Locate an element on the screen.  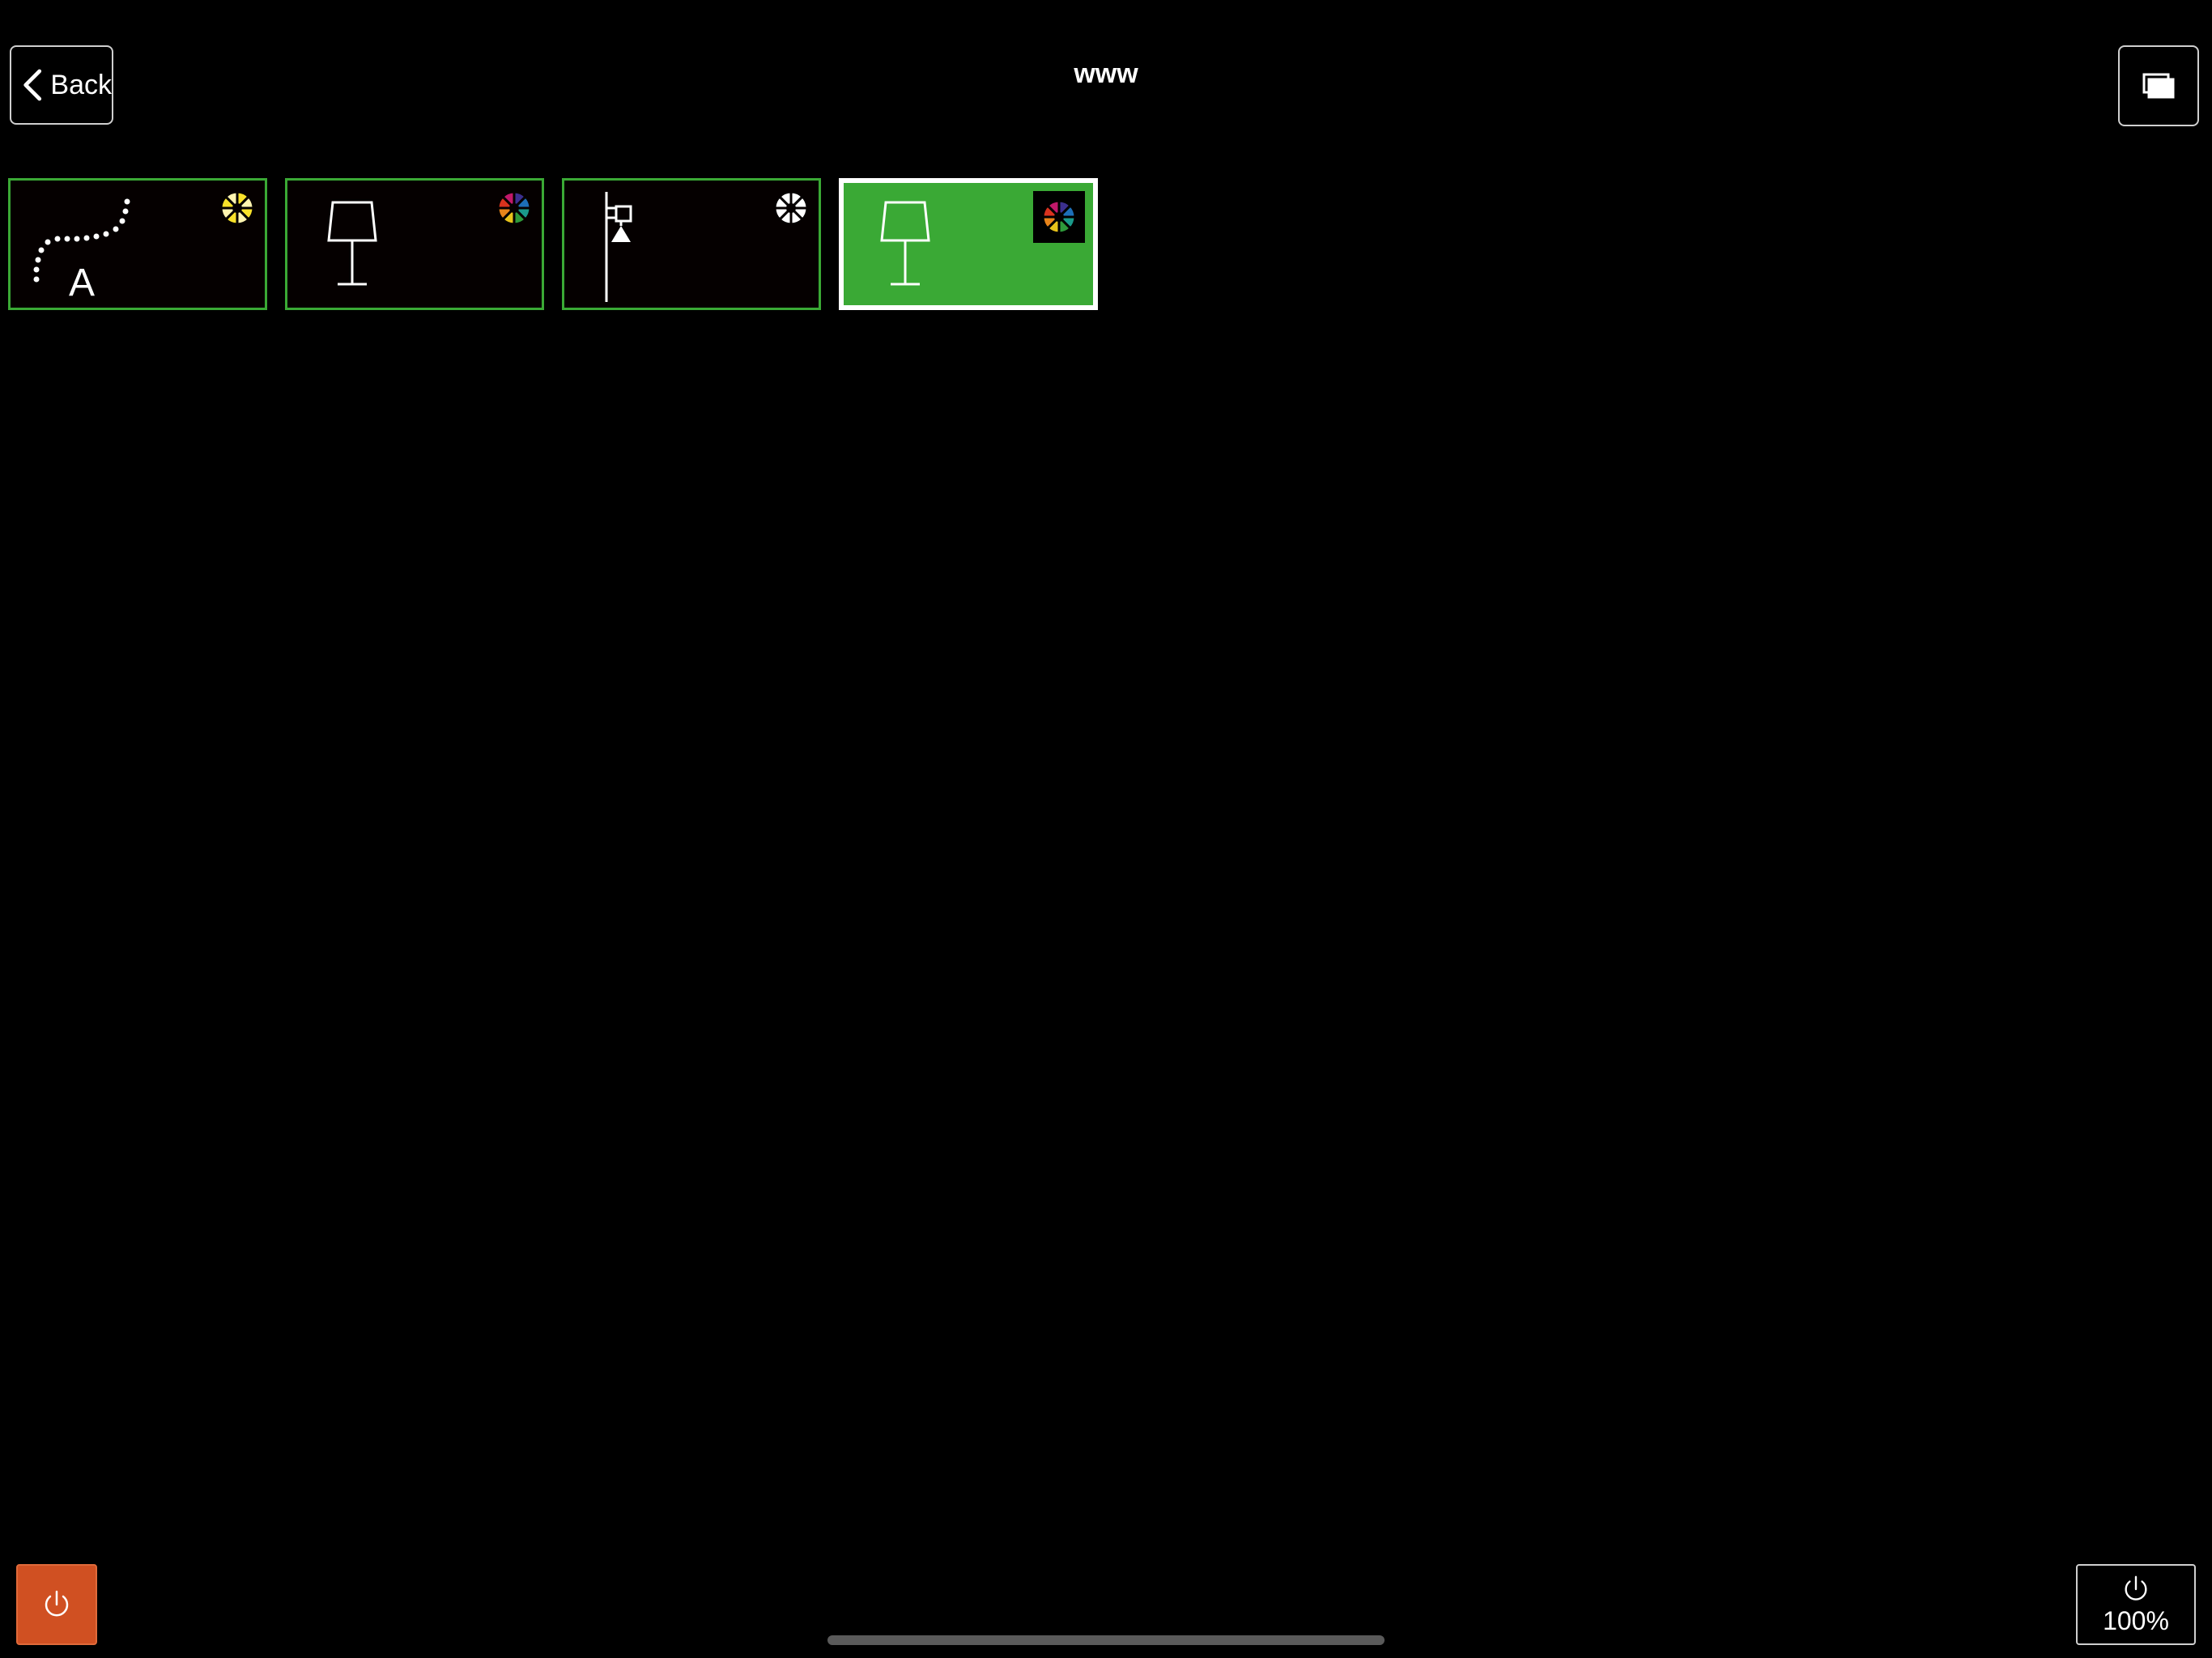
device-tile-wall-spot is located at coordinates (691, 244).